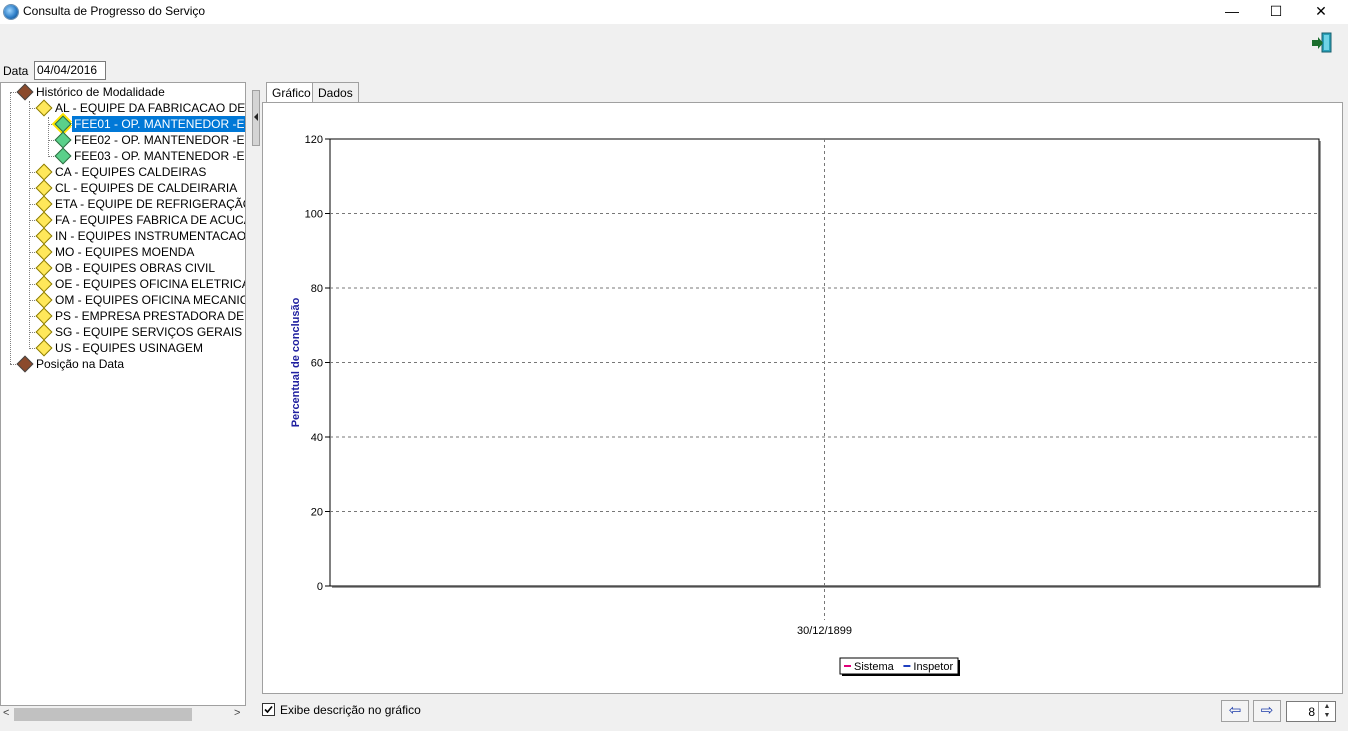 The width and height of the screenshot is (1348, 731). Describe the element at coordinates (350, 710) in the screenshot. I see `show-description-label: Exibe descrição no gráfico` at that location.